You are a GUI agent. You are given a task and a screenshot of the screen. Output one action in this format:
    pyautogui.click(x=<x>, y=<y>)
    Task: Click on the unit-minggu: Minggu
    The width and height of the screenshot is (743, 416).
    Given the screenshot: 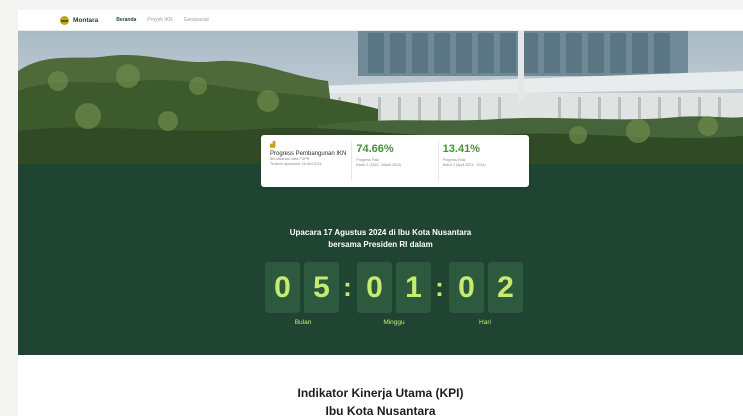 What is the action you would take?
    pyautogui.click(x=394, y=322)
    